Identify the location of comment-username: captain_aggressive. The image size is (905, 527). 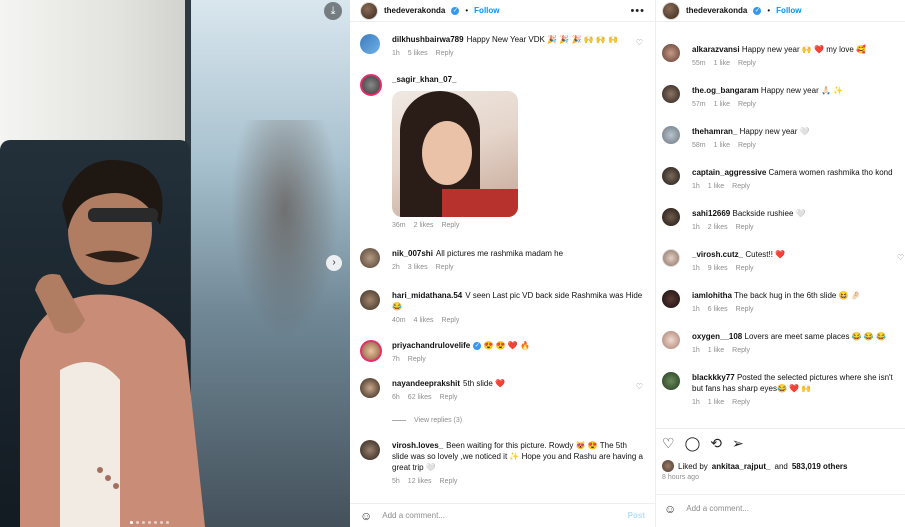
(729, 172).